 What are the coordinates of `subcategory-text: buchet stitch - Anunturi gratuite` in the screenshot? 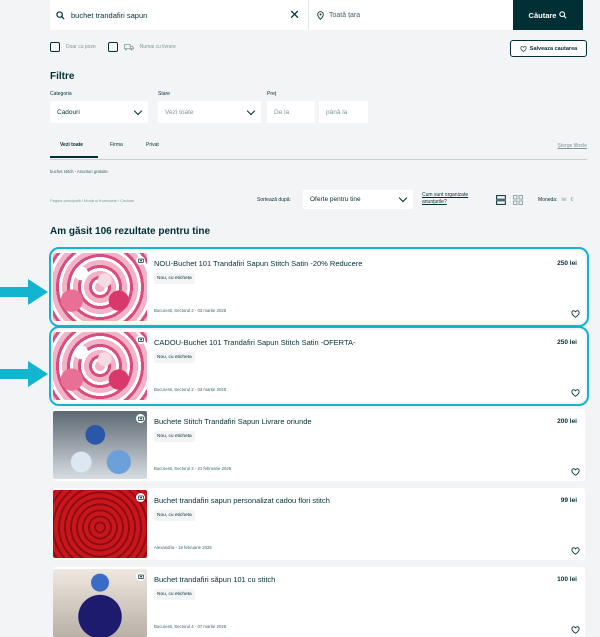 It's located at (79, 171).